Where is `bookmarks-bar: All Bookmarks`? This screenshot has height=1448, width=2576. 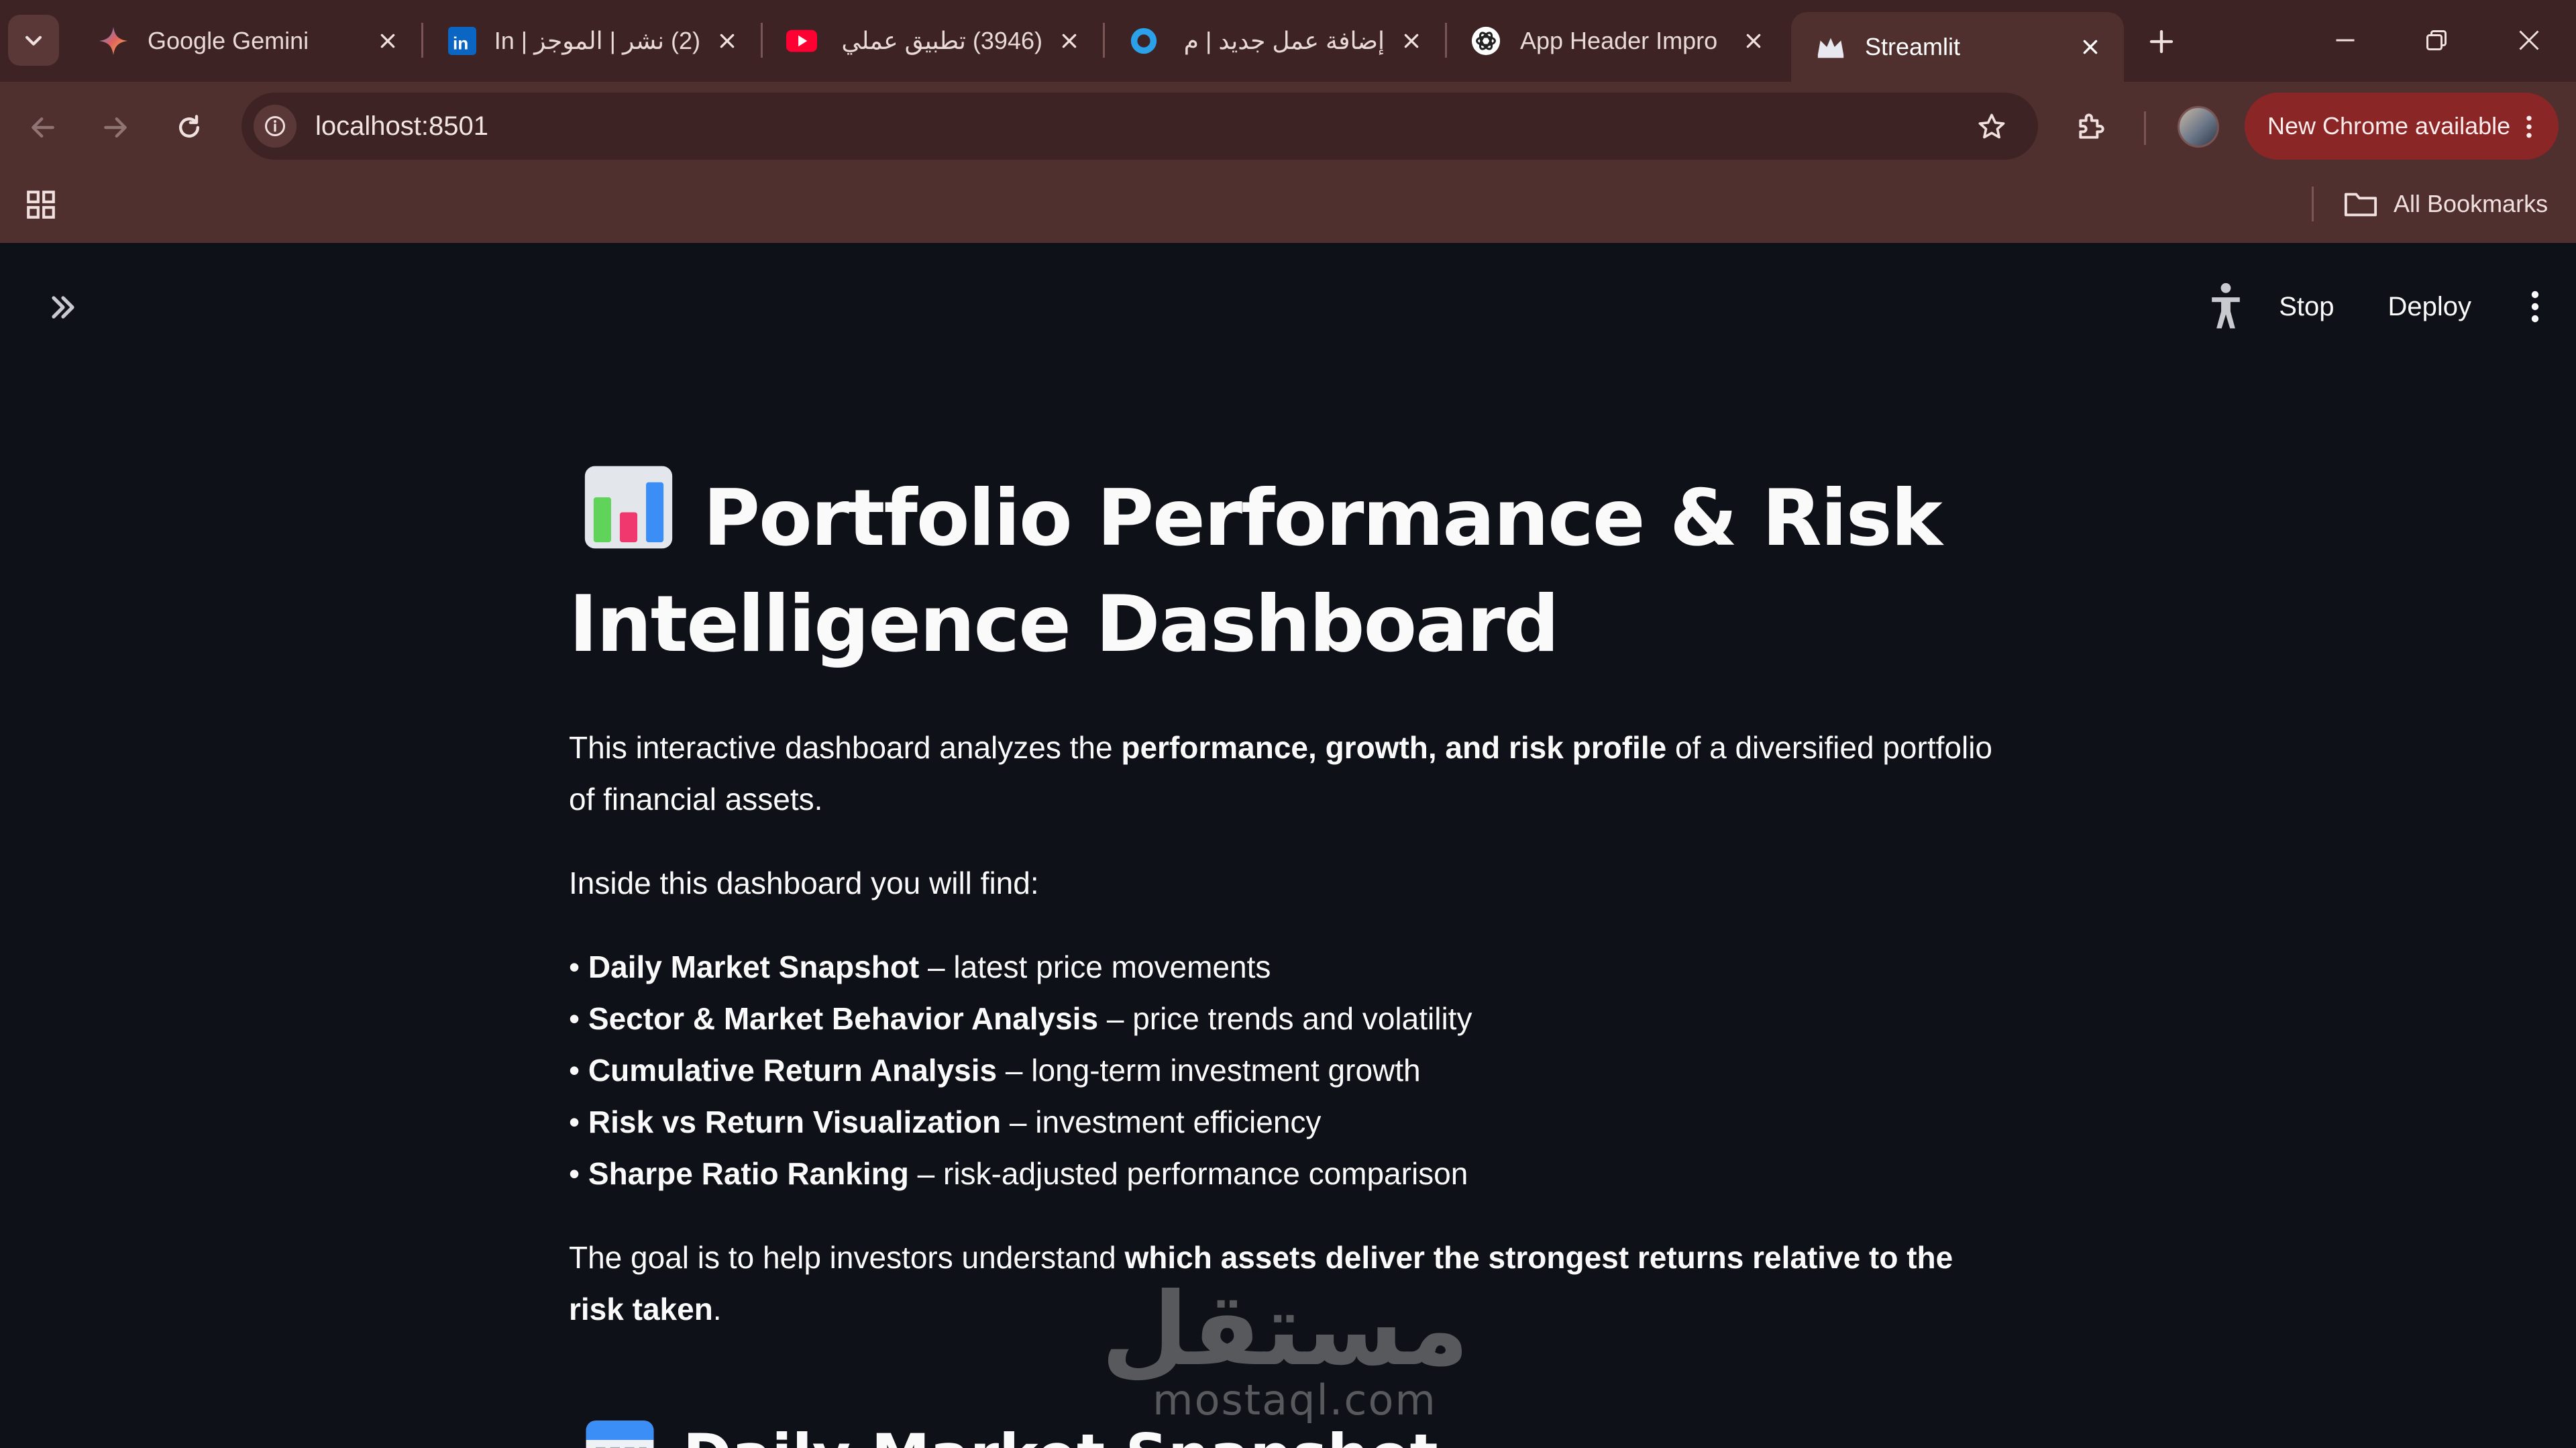
bookmarks-bar: All Bookmarks is located at coordinates (1288, 208).